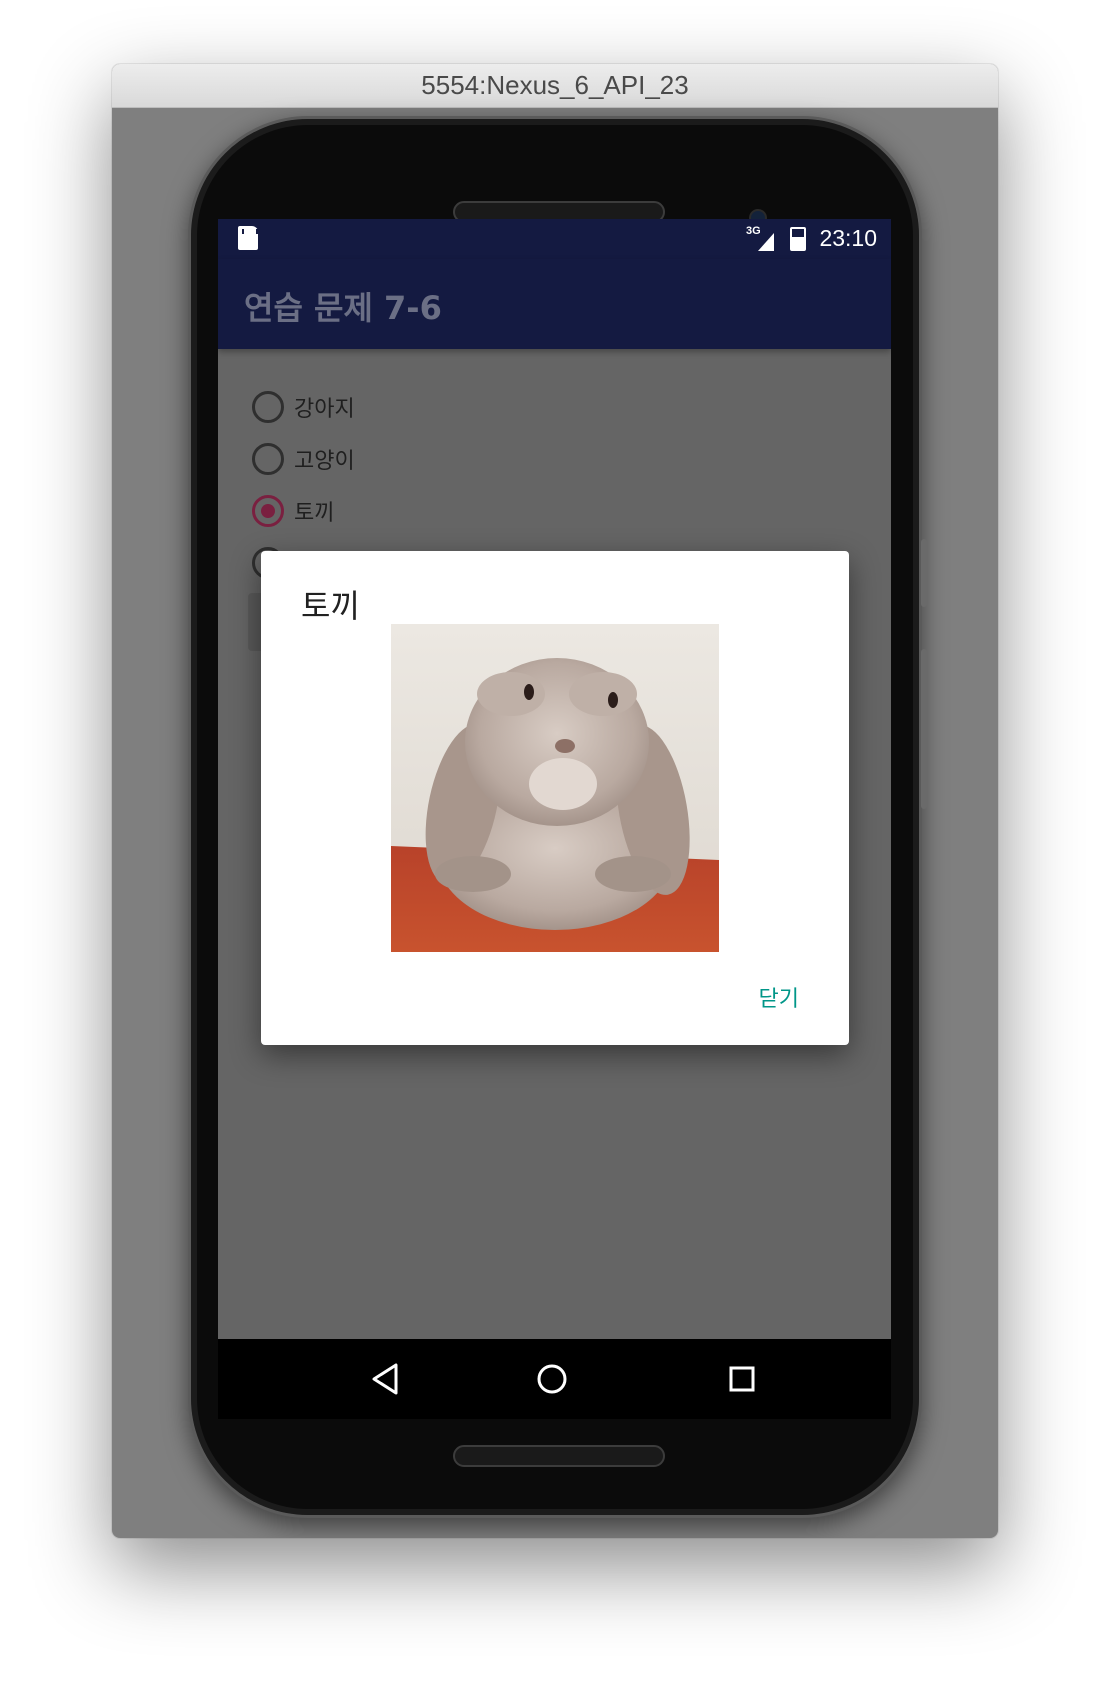 The width and height of the screenshot is (1110, 1696). Describe the element at coordinates (330, 606) in the screenshot. I see `dialog-title: 토끼` at that location.